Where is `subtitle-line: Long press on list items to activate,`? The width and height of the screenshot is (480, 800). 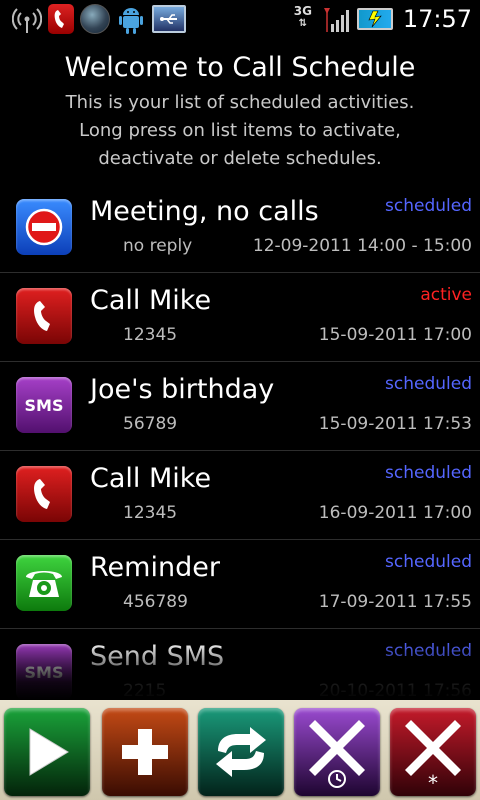
subtitle-line: Long press on list items to activate, is located at coordinates (240, 130).